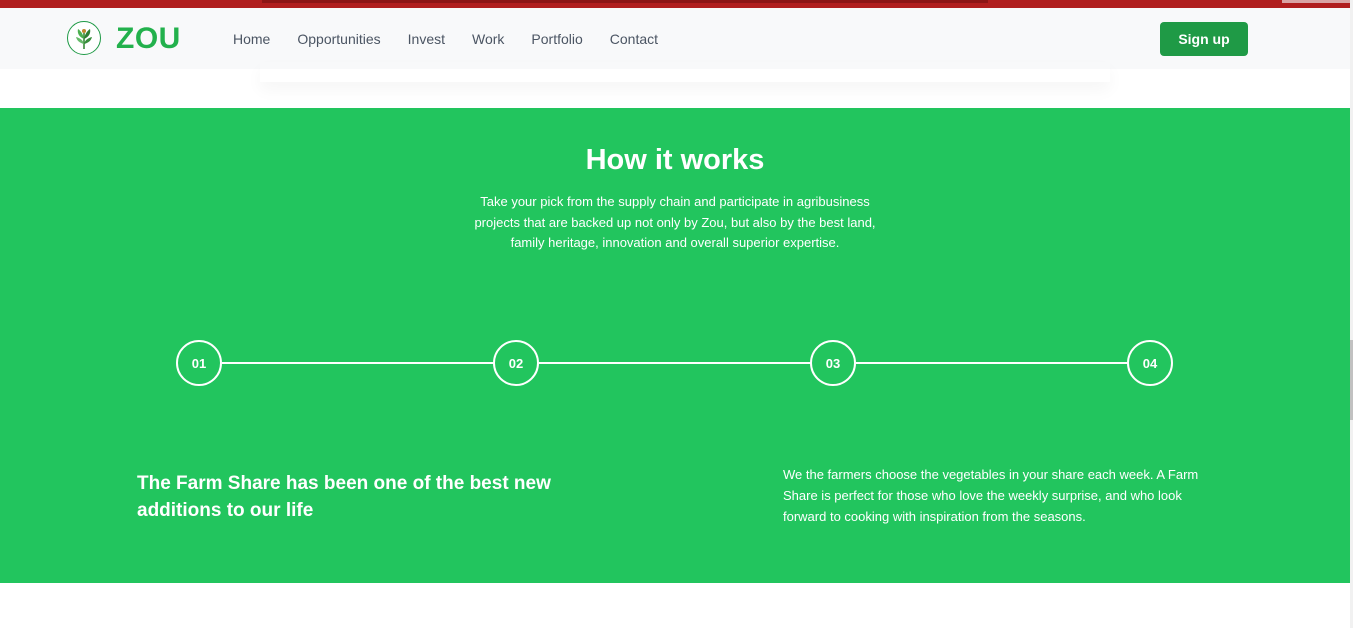 Image resolution: width=1353 pixels, height=628 pixels. Describe the element at coordinates (675, 160) in the screenshot. I see `section-title: How it works` at that location.